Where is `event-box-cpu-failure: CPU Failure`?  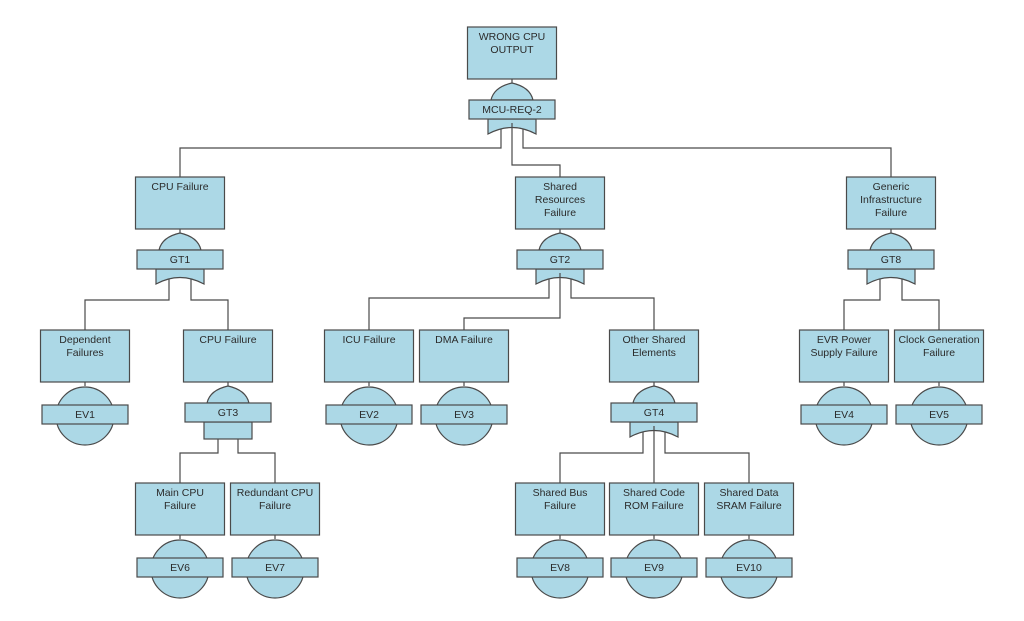
event-box-cpu-failure: CPU Failure is located at coordinates (180, 203).